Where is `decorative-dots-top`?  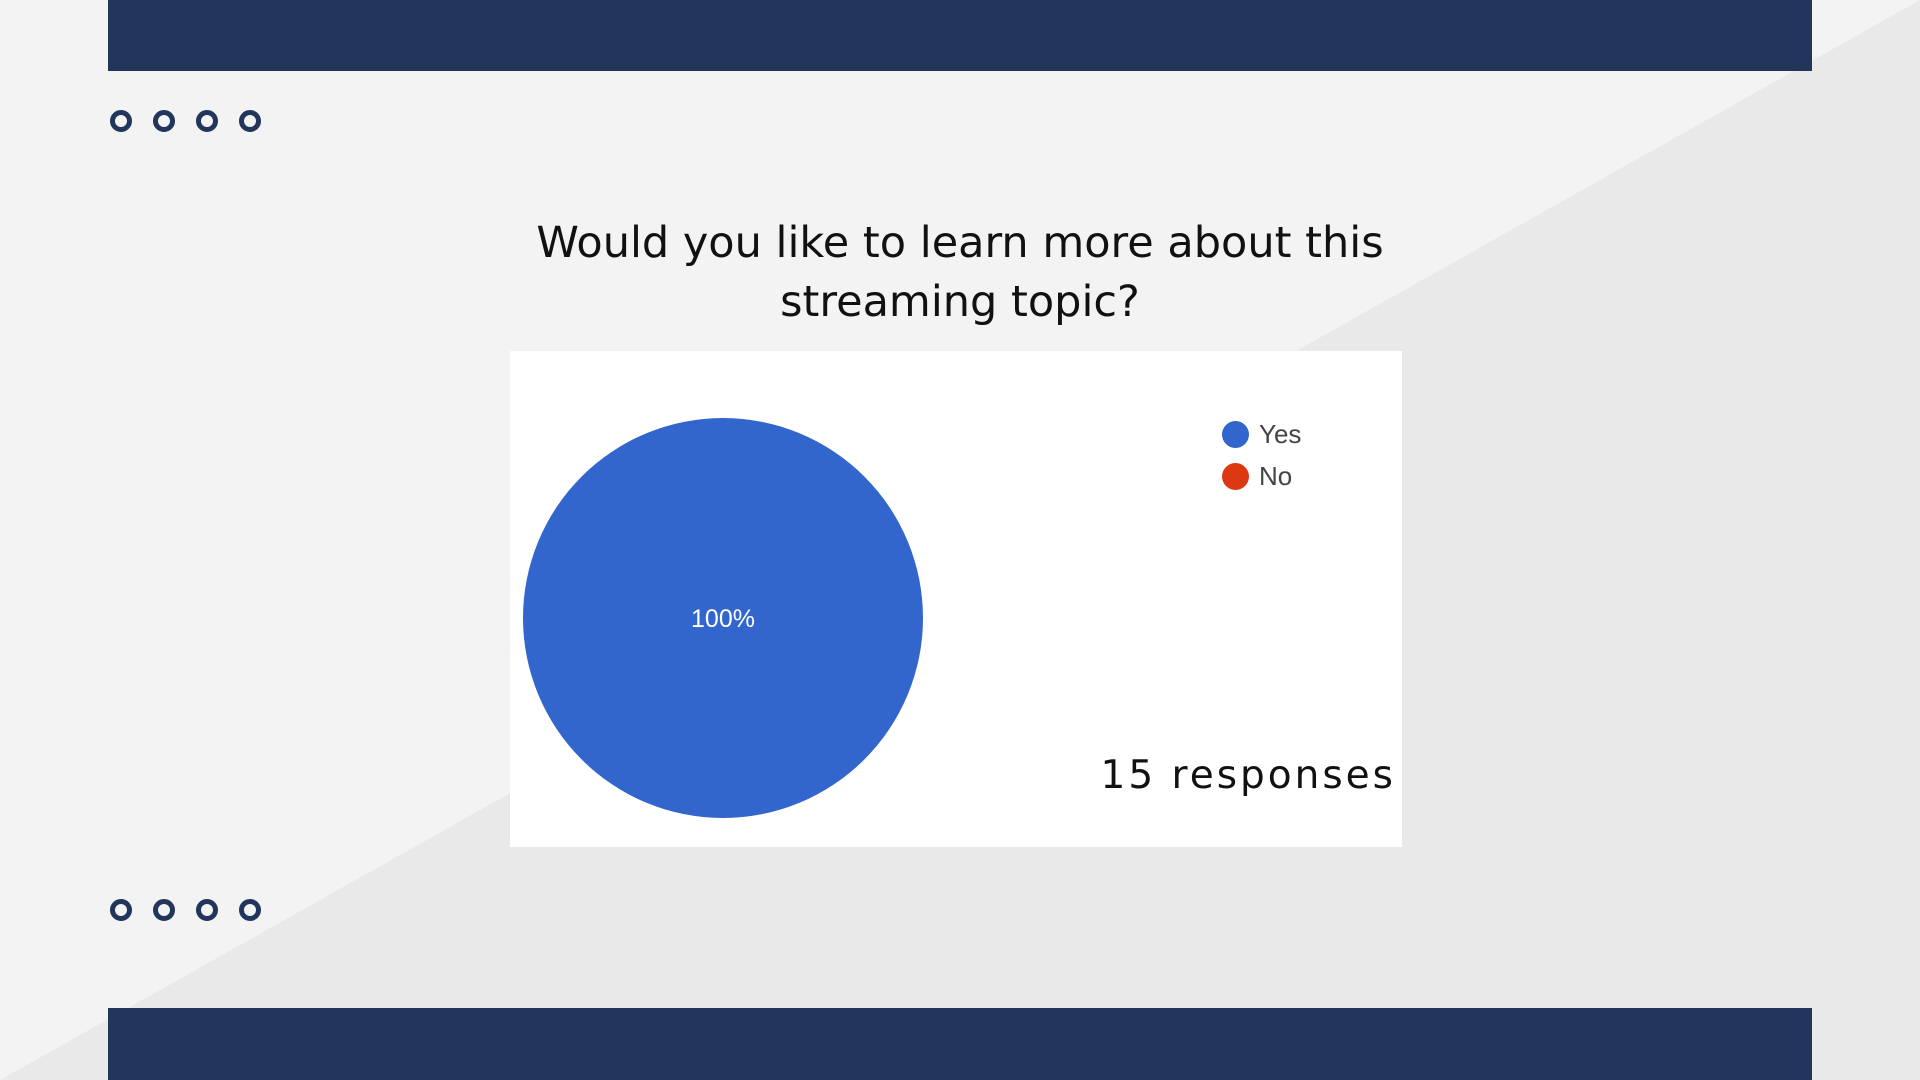
decorative-dots-top is located at coordinates (185, 121).